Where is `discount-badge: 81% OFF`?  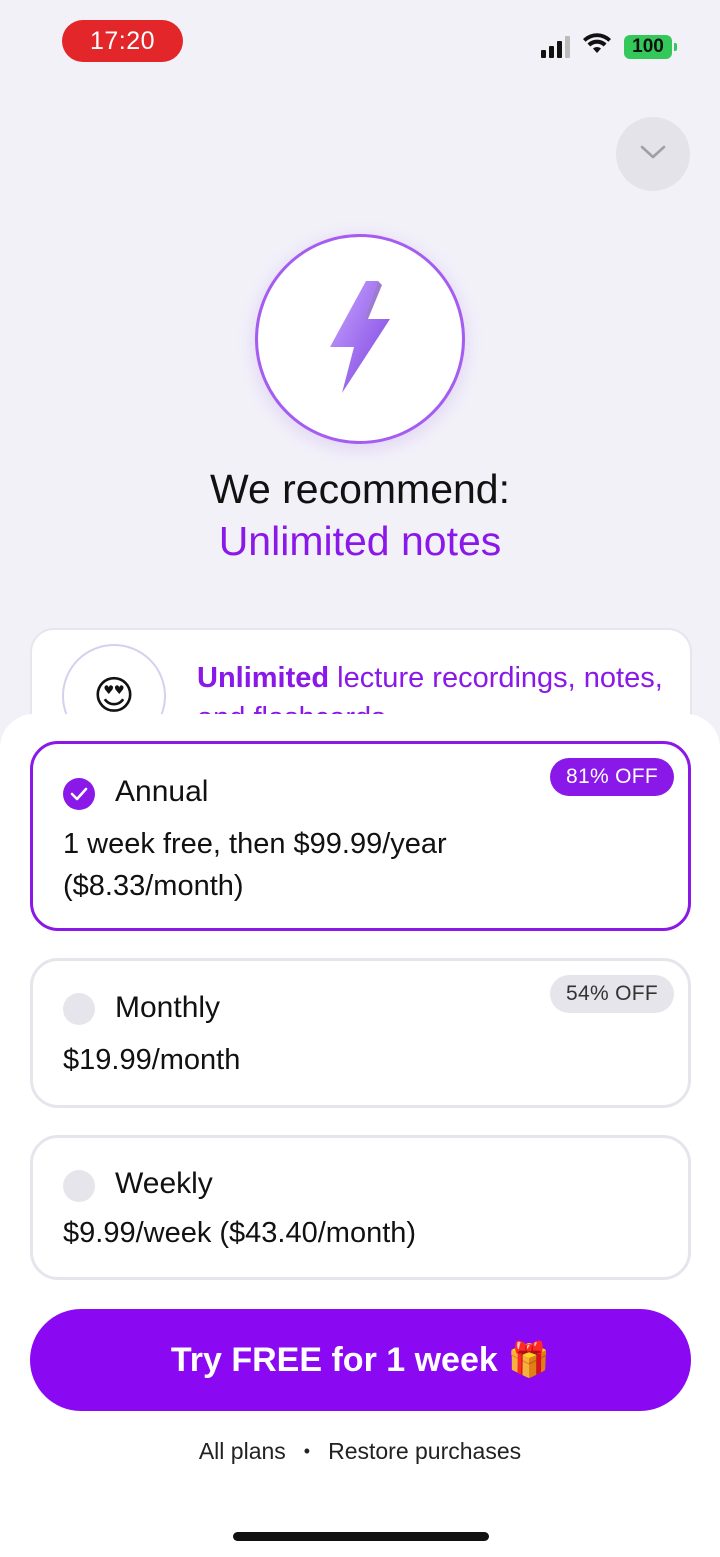
discount-badge: 81% OFF is located at coordinates (612, 777).